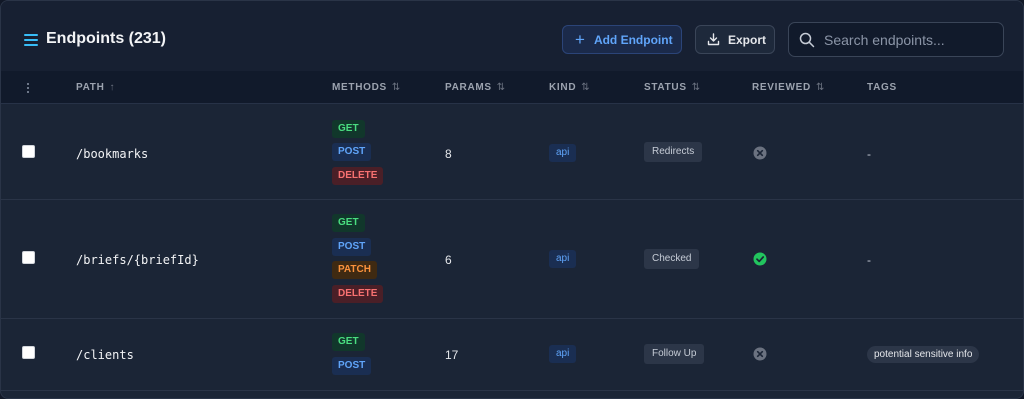  I want to click on sort-ascending-icon: ↑, so click(112, 87).